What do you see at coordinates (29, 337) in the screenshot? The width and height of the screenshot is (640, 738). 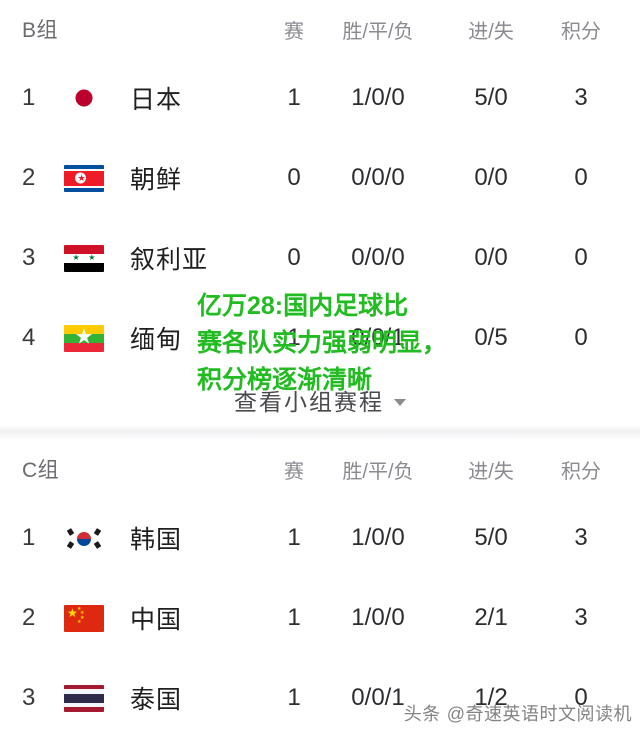 I see `row-rank: 4` at bounding box center [29, 337].